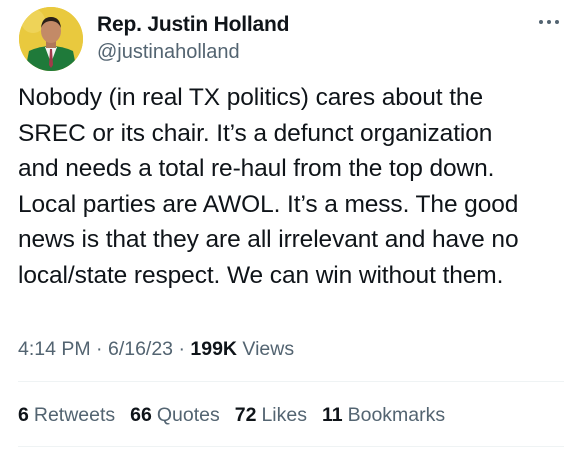 Image resolution: width=582 pixels, height=451 pixels. I want to click on avatar, so click(51, 39).